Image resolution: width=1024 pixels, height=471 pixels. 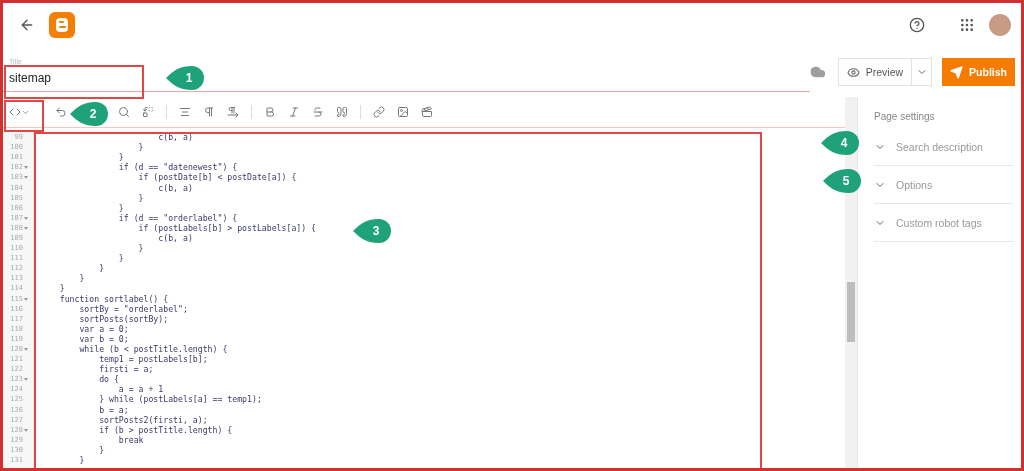 What do you see at coordinates (843, 181) in the screenshot?
I see `callout-badge: 5` at bounding box center [843, 181].